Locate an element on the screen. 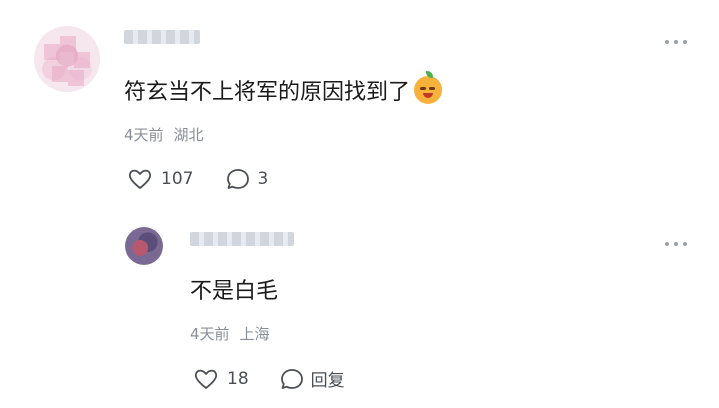 The width and height of the screenshot is (719, 408). reply-label: 回复 is located at coordinates (327, 381).